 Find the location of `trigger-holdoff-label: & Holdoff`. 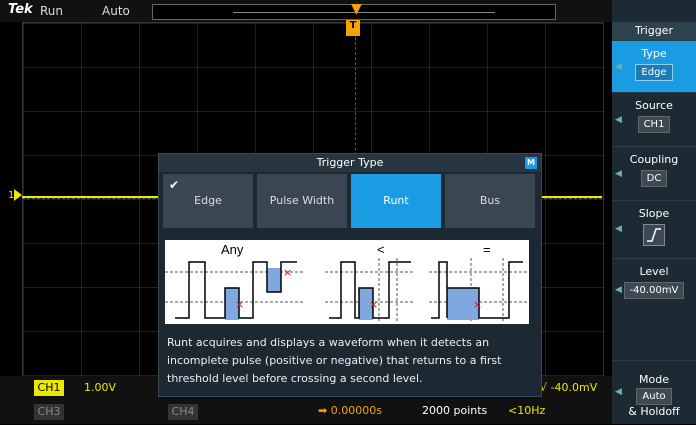

trigger-holdoff-label: & Holdoff is located at coordinates (654, 411).